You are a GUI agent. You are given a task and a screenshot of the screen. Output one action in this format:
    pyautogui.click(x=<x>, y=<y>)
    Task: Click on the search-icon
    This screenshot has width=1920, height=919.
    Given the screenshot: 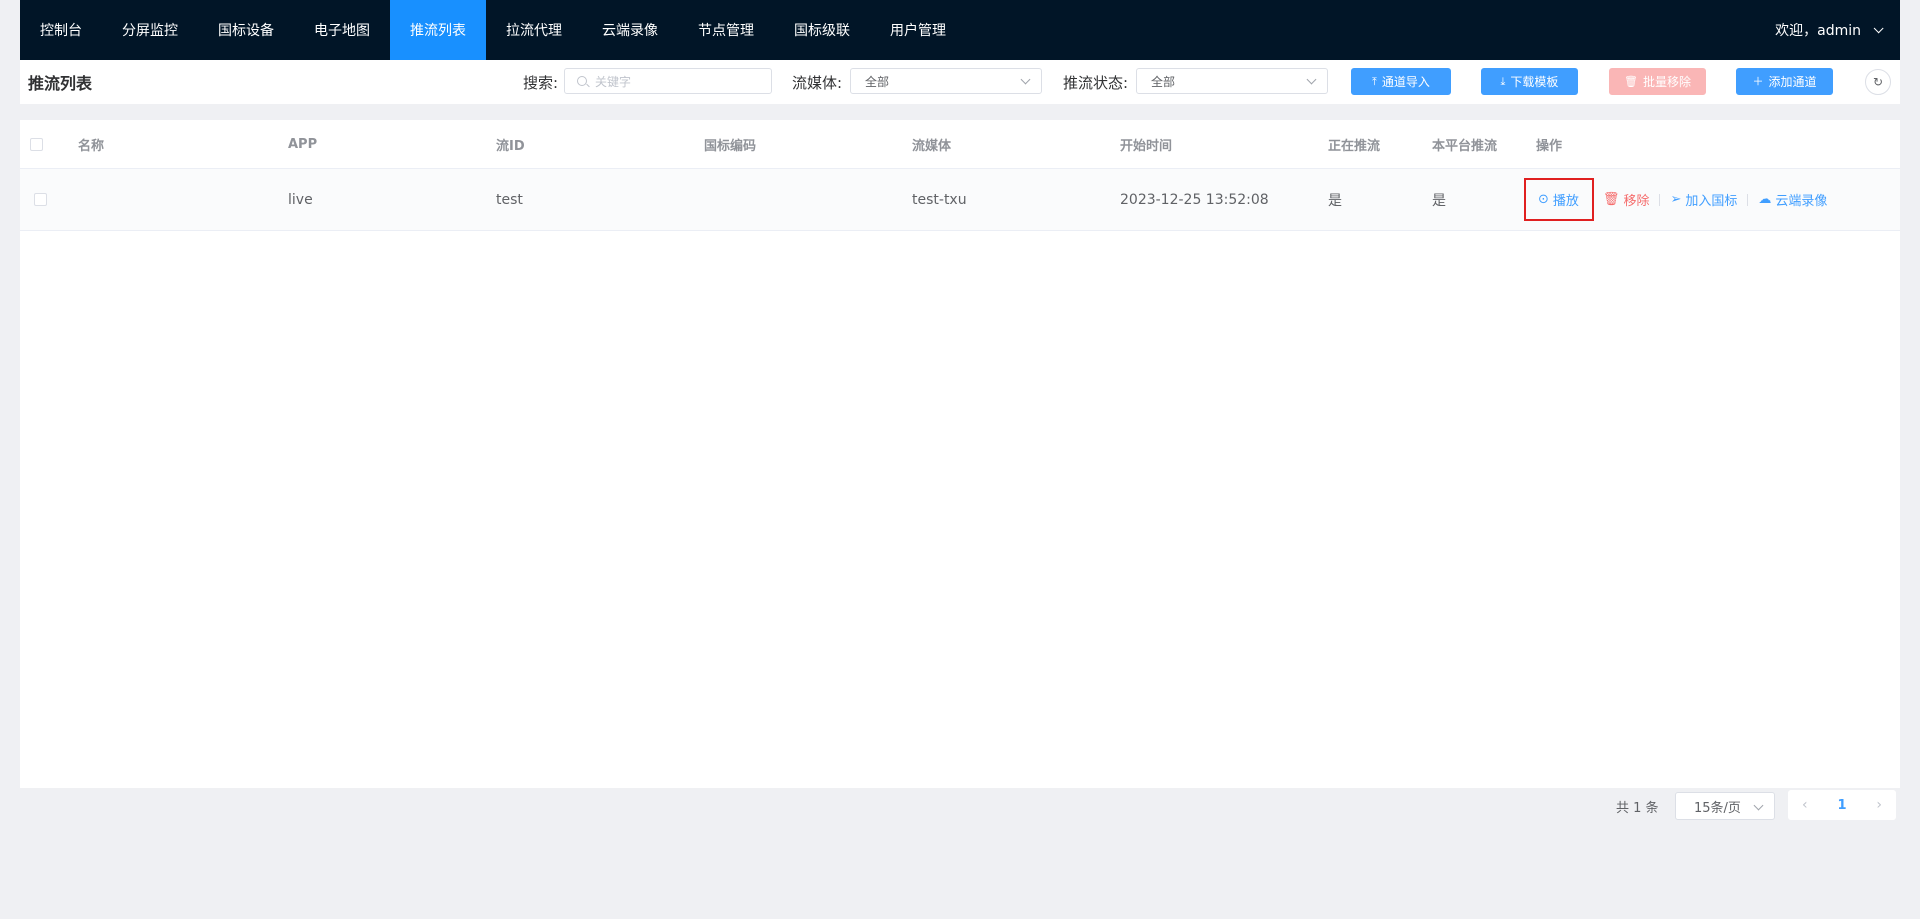 What is the action you would take?
    pyautogui.click(x=582, y=81)
    